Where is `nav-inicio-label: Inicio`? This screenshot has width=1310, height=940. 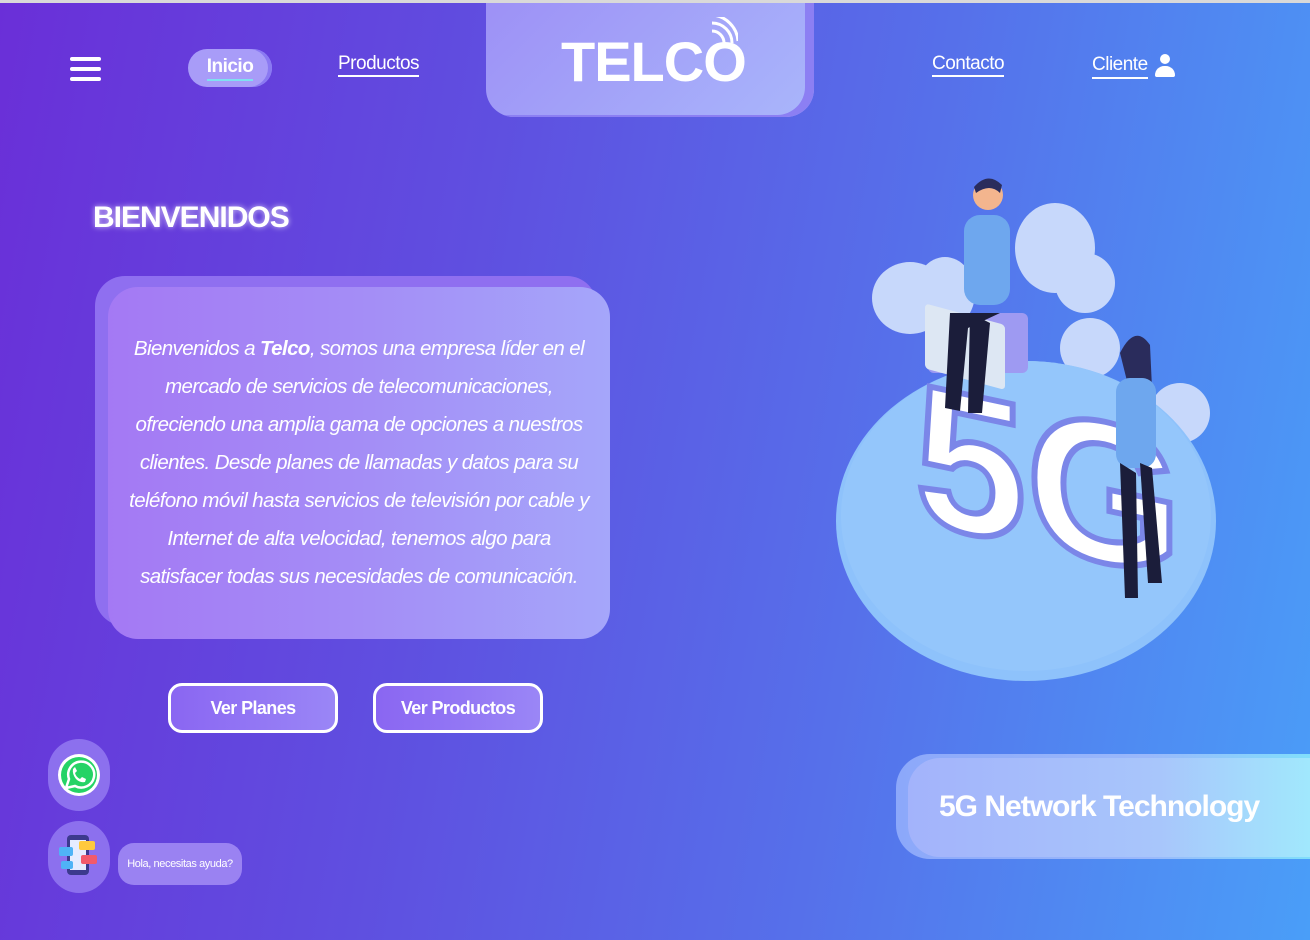 nav-inicio-label: Inicio is located at coordinates (230, 68).